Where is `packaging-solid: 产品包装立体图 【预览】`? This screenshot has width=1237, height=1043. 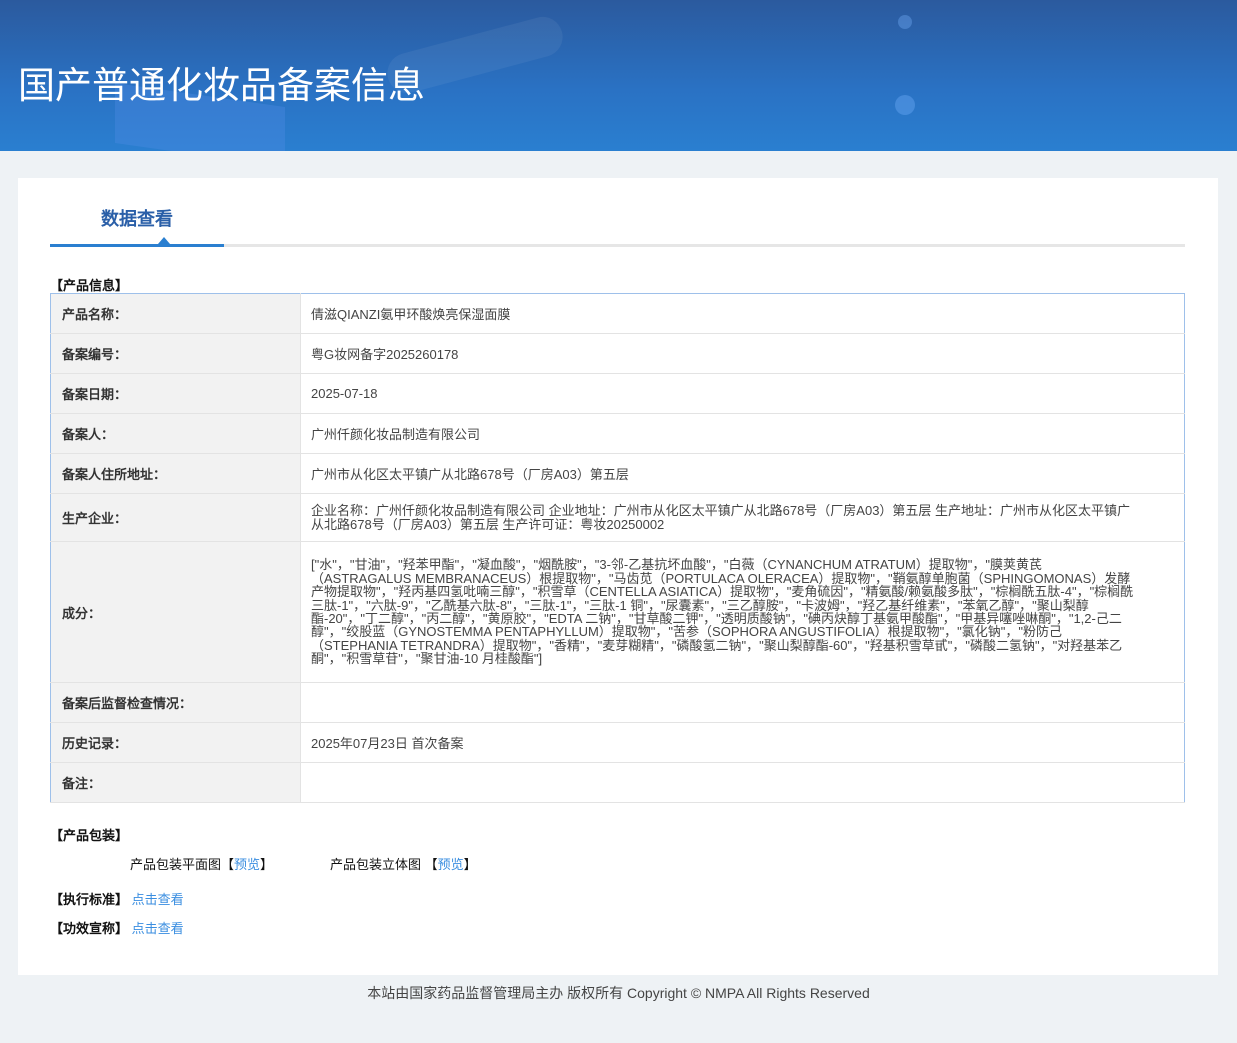 packaging-solid: 产品包装立体图 【预览】 is located at coordinates (403, 863).